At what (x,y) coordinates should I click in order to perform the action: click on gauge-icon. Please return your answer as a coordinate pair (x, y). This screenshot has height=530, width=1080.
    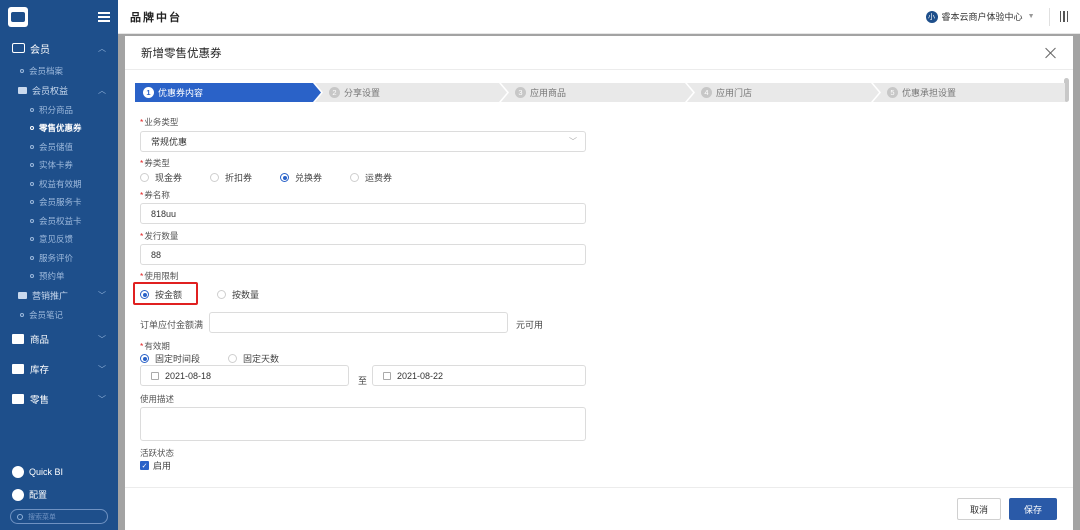
    Looking at the image, I should click on (18, 471).